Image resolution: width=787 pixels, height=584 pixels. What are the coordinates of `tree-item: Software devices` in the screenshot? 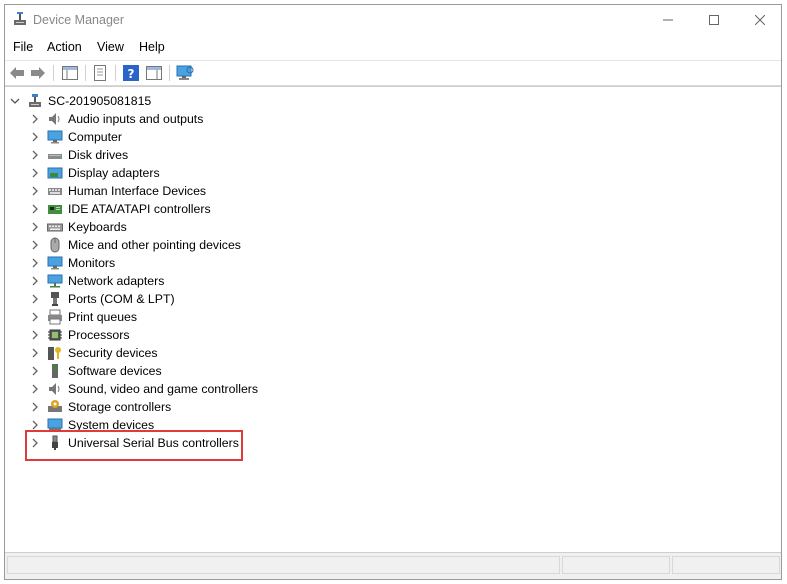 It's located at (95, 371).